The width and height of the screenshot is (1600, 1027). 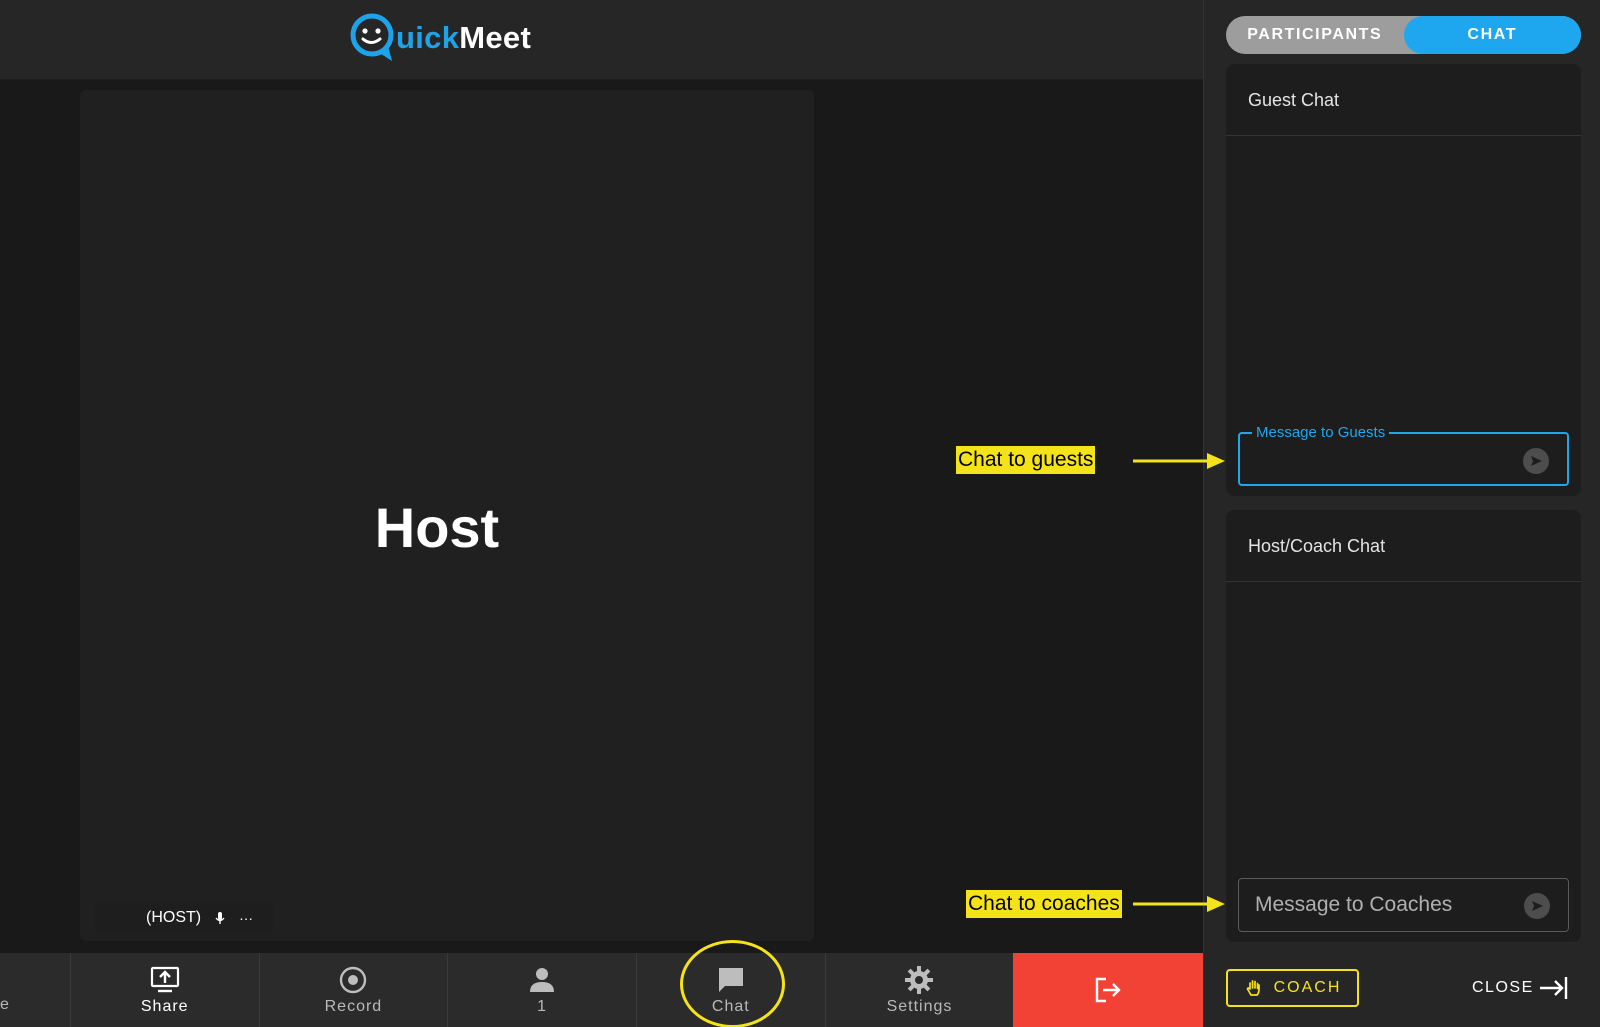 What do you see at coordinates (1253, 988) in the screenshot?
I see `raised-hand-icon` at bounding box center [1253, 988].